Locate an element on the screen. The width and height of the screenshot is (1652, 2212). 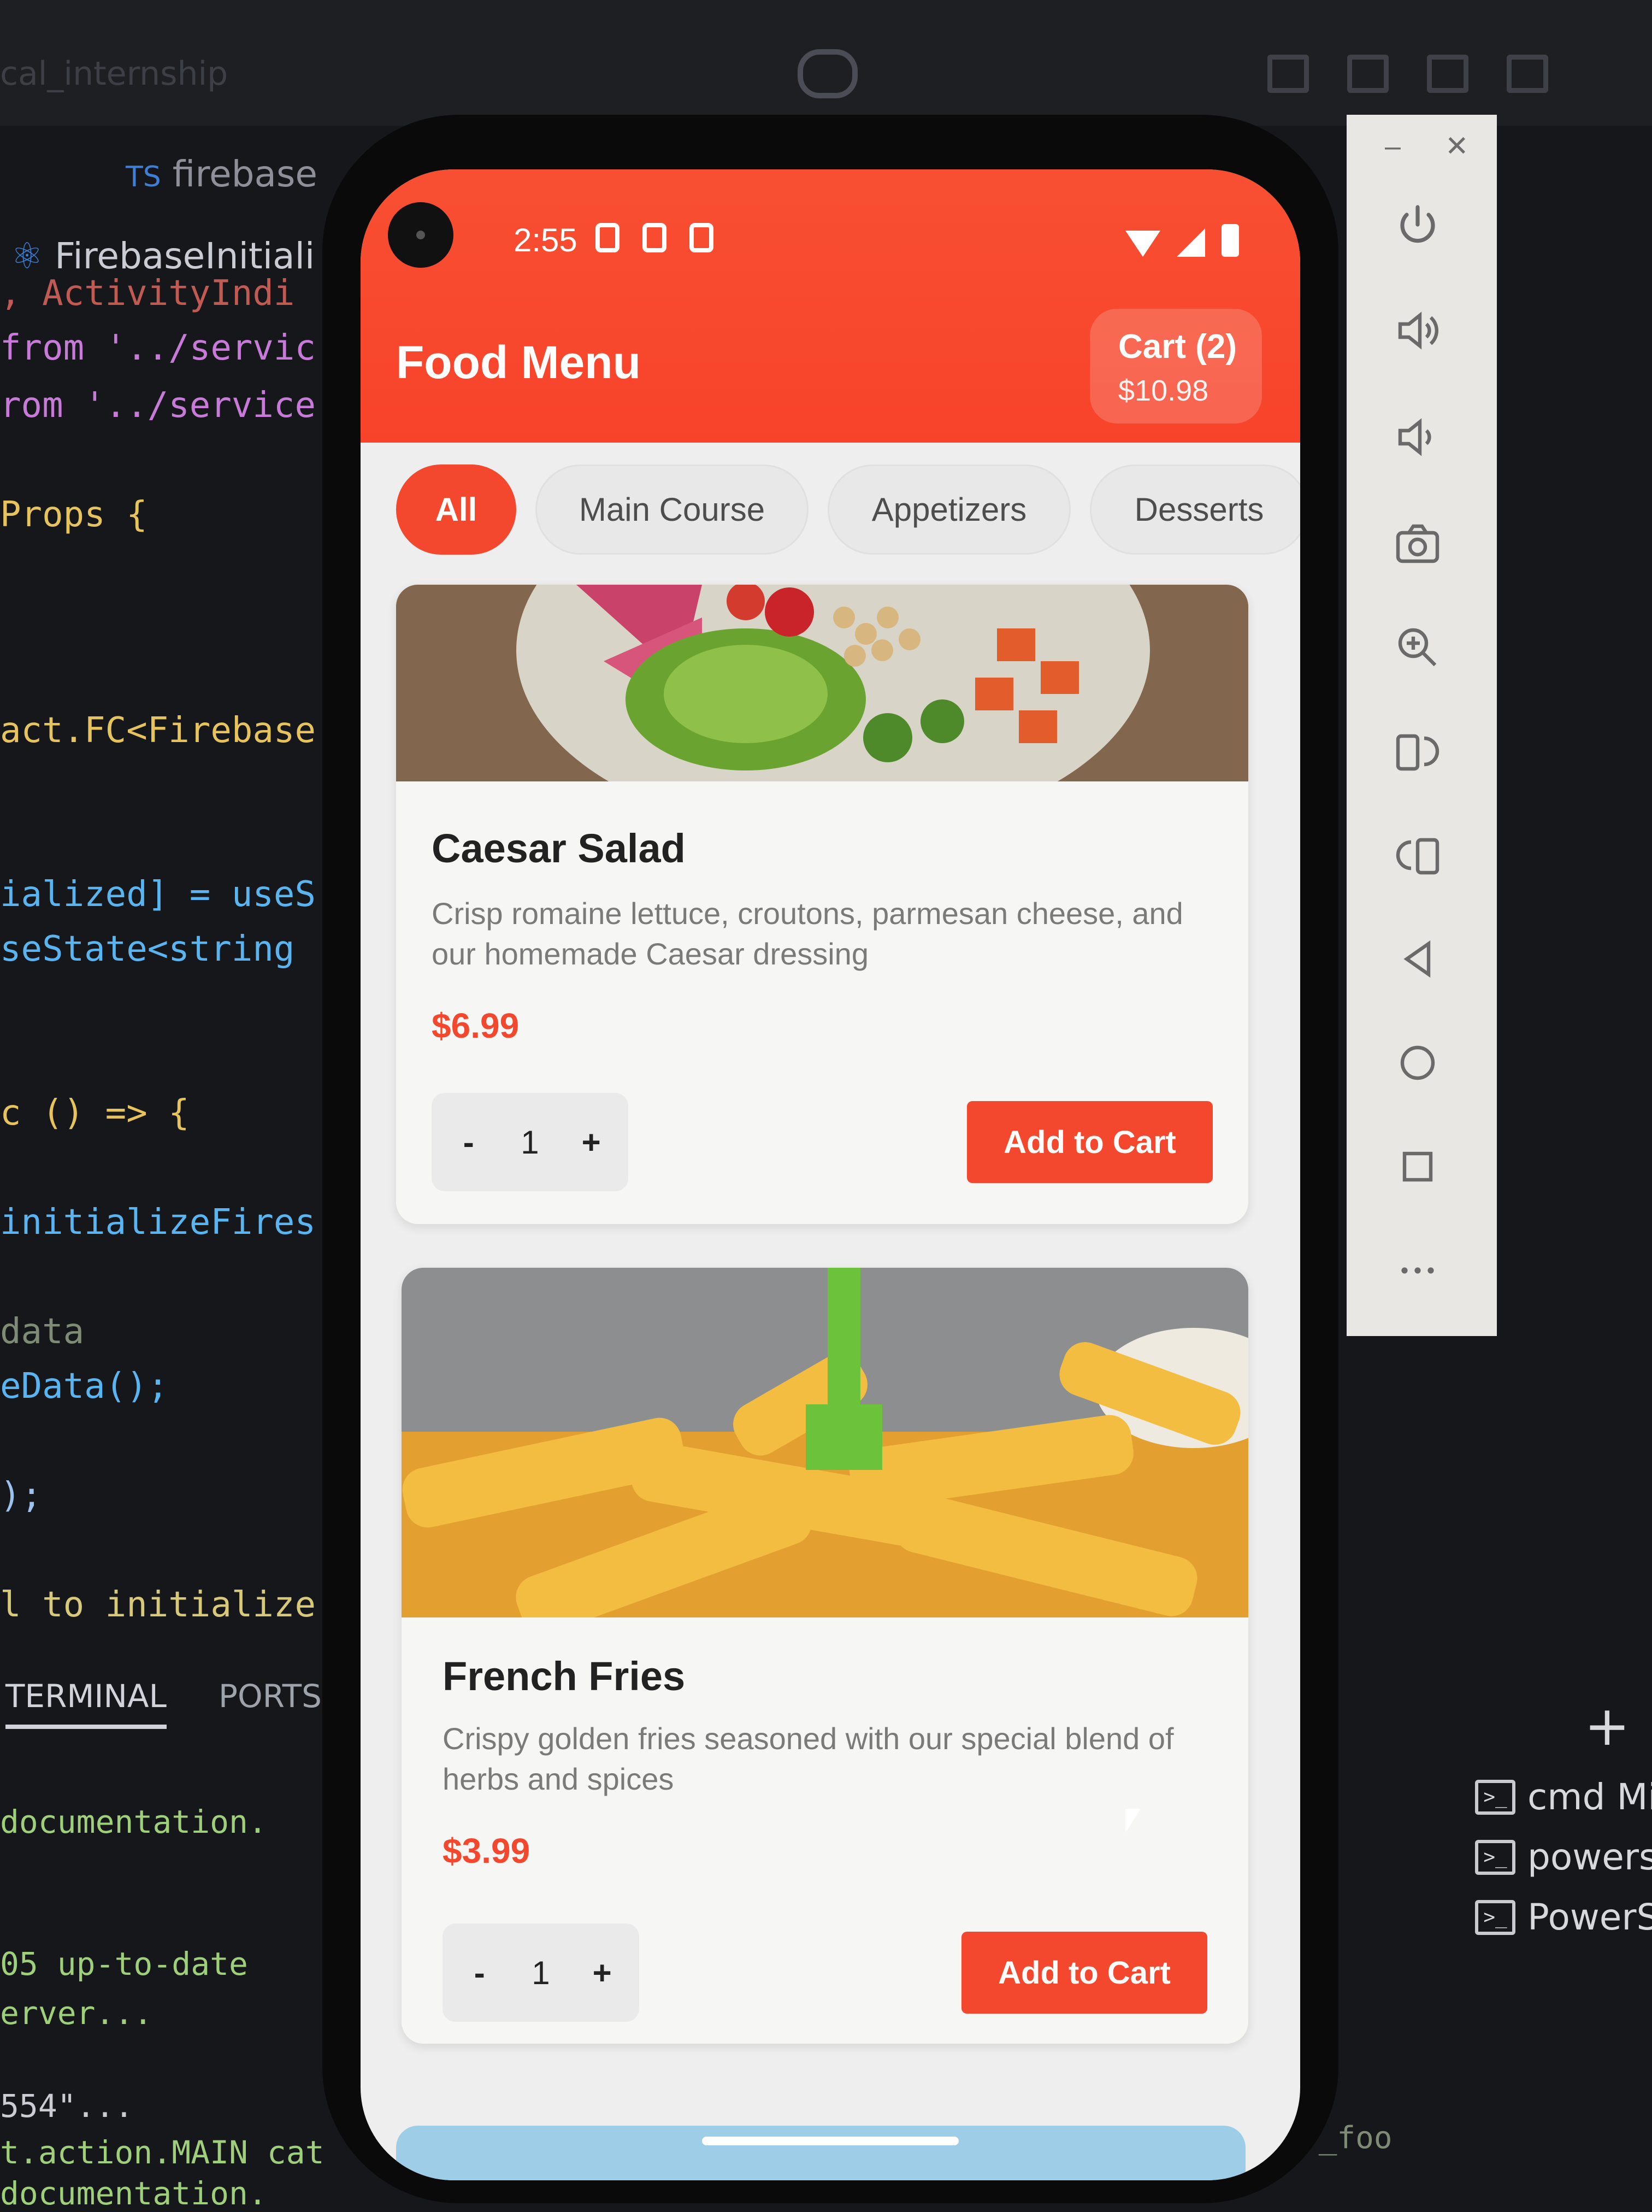
toggle-sidebar-icon is located at coordinates (1368, 74).